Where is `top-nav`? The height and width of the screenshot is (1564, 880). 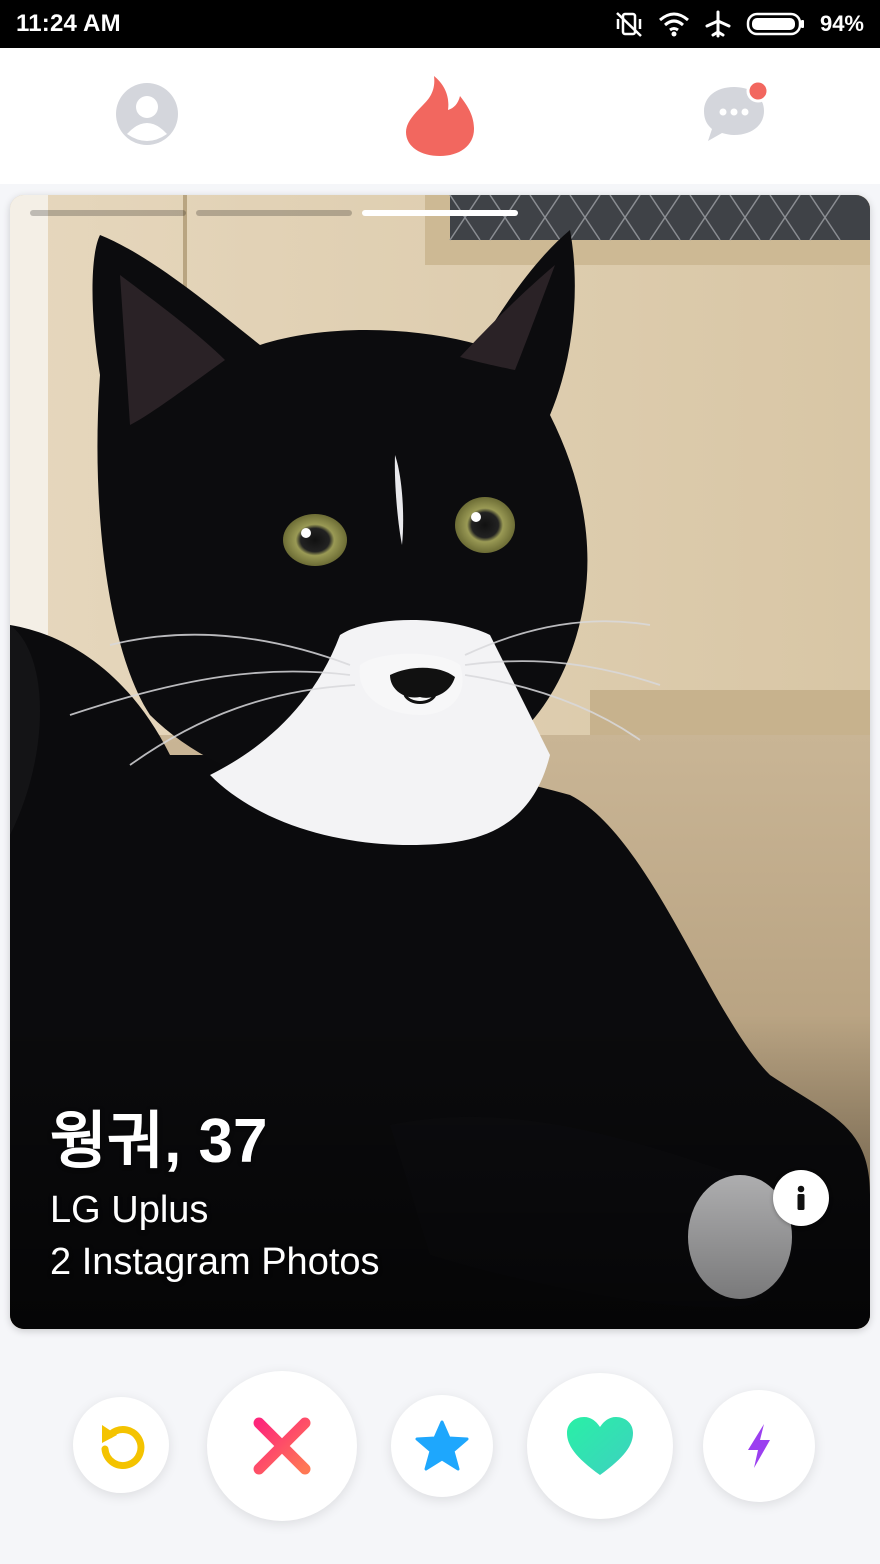 top-nav is located at coordinates (440, 116).